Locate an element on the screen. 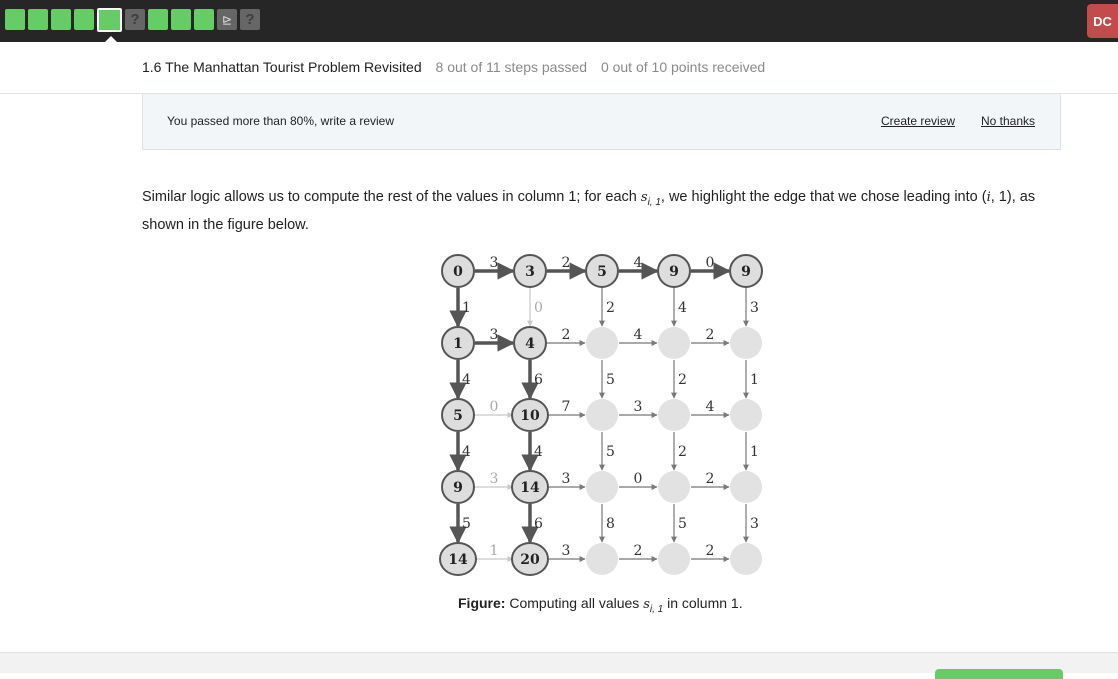 The image size is (1118, 679). node-value-1-0: 1 is located at coordinates (458, 344).